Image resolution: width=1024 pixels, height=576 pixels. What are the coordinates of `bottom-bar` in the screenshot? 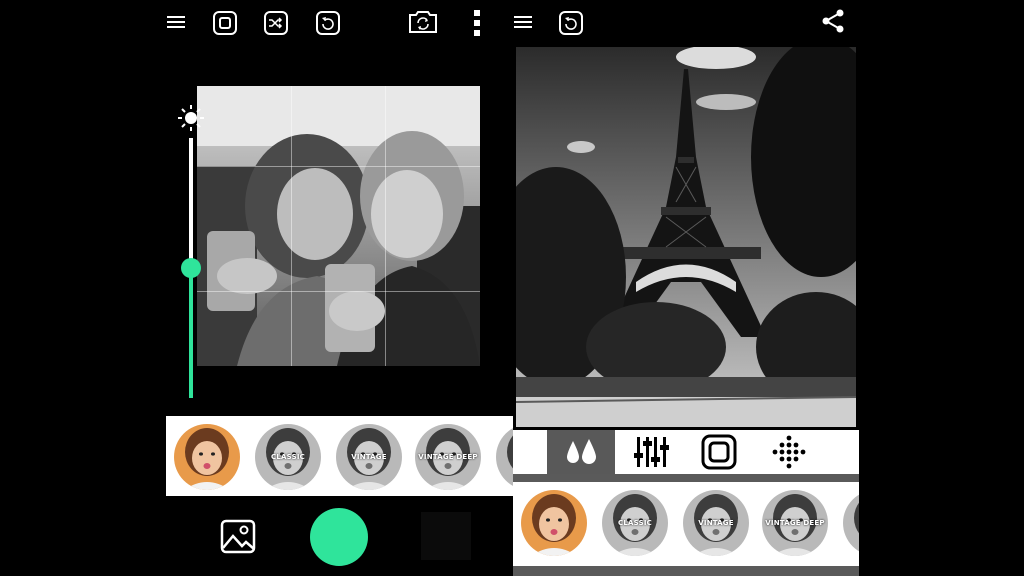 It's located at (686, 571).